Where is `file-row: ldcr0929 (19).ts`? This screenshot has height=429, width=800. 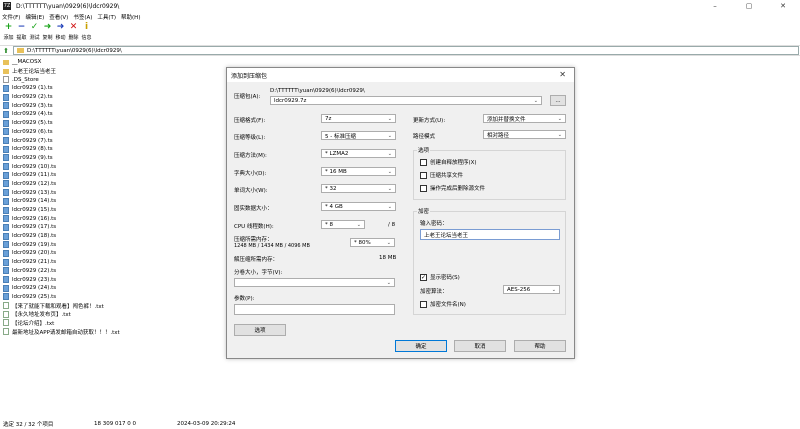
file-row: ldcr0929 (19).ts is located at coordinates (115, 244).